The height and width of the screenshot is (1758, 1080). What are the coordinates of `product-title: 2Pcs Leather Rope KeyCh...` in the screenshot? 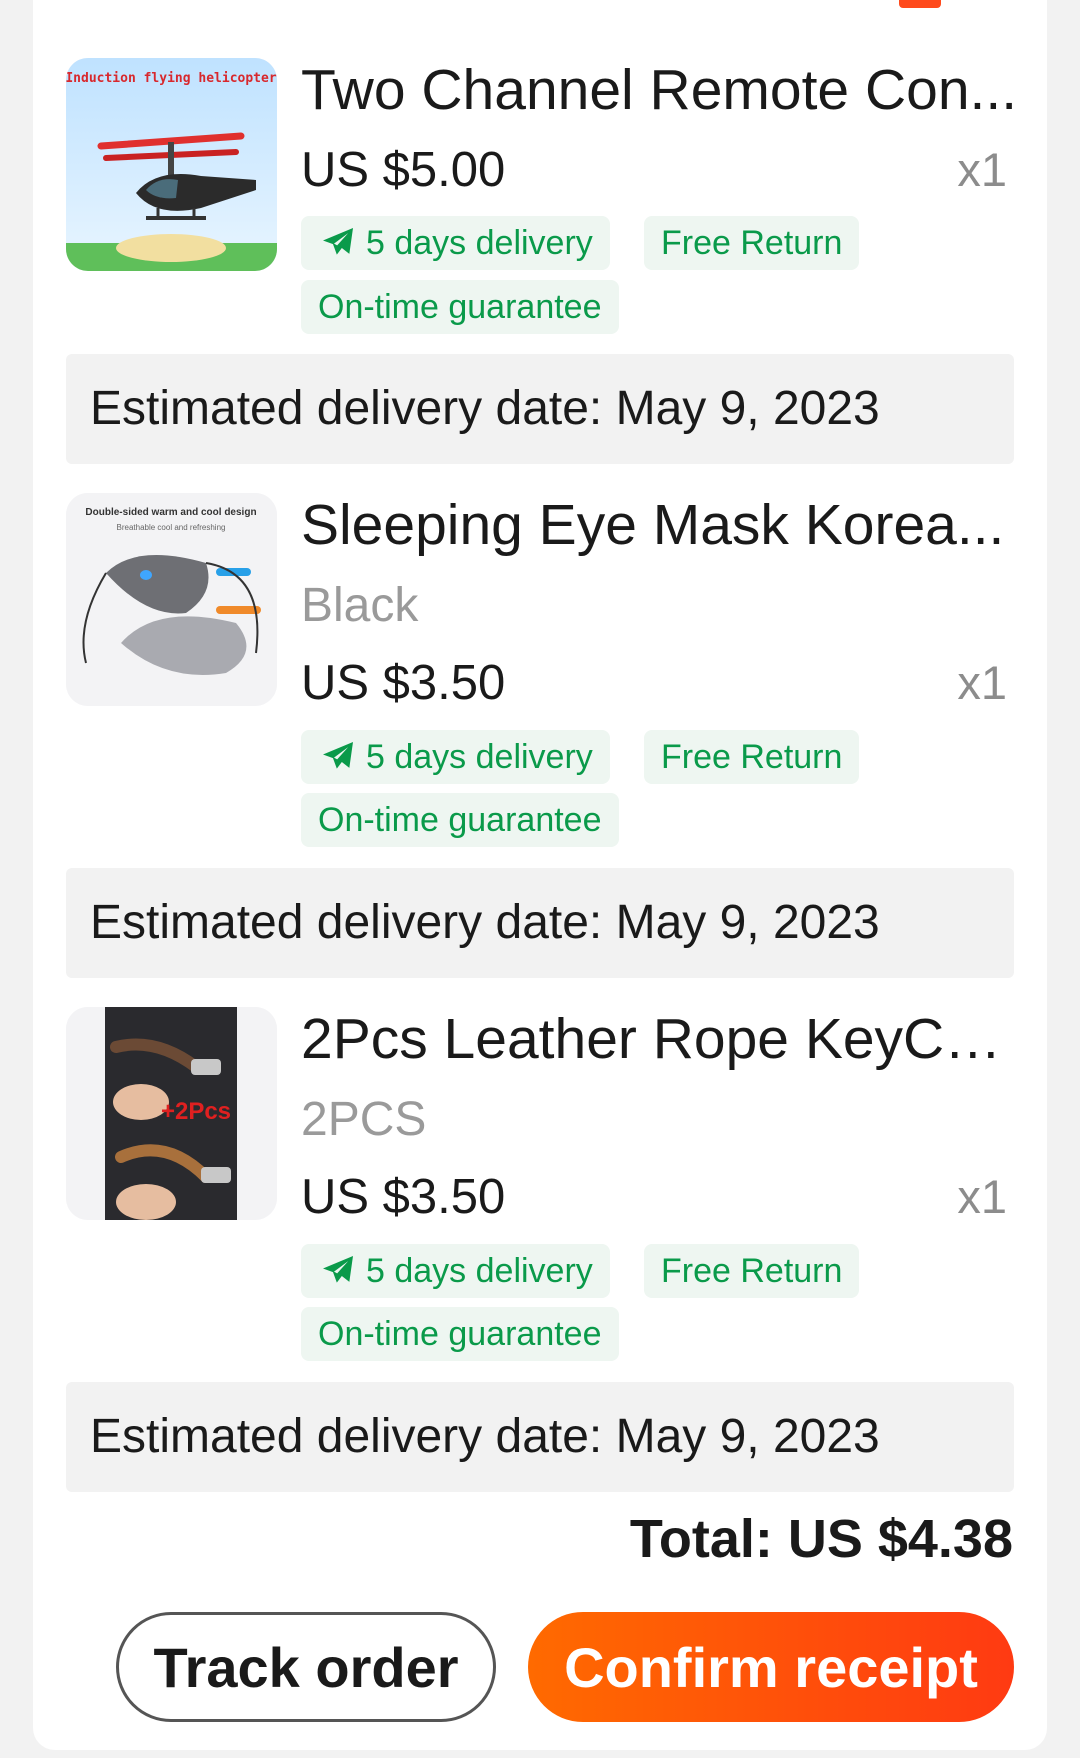 It's located at (661, 1039).